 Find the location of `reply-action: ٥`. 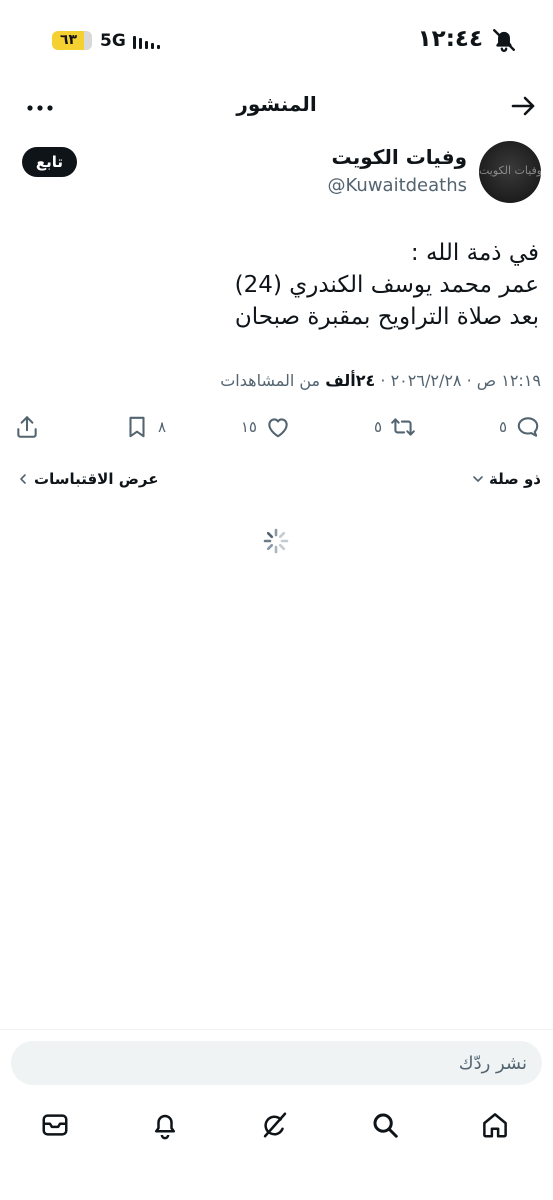

reply-action: ٥ is located at coordinates (520, 427).